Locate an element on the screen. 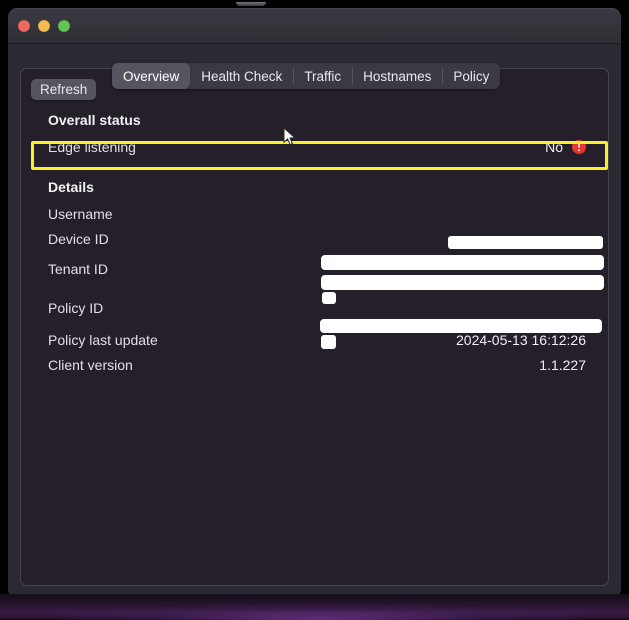 The width and height of the screenshot is (629, 620). tab-hostnames-label: Hostnames is located at coordinates (397, 76).